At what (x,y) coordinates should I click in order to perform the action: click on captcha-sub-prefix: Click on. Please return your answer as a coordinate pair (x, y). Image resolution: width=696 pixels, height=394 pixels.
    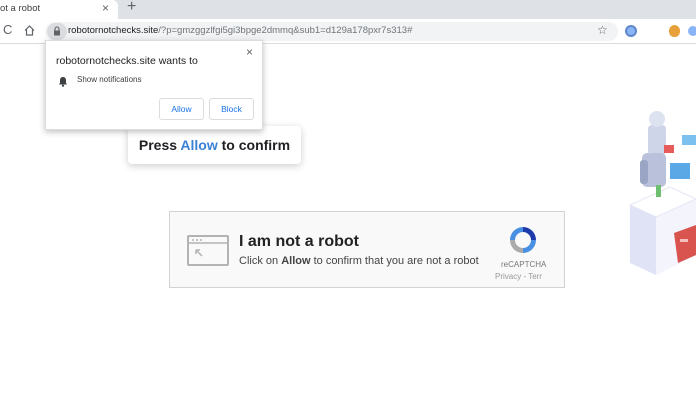
    Looking at the image, I should click on (260, 261).